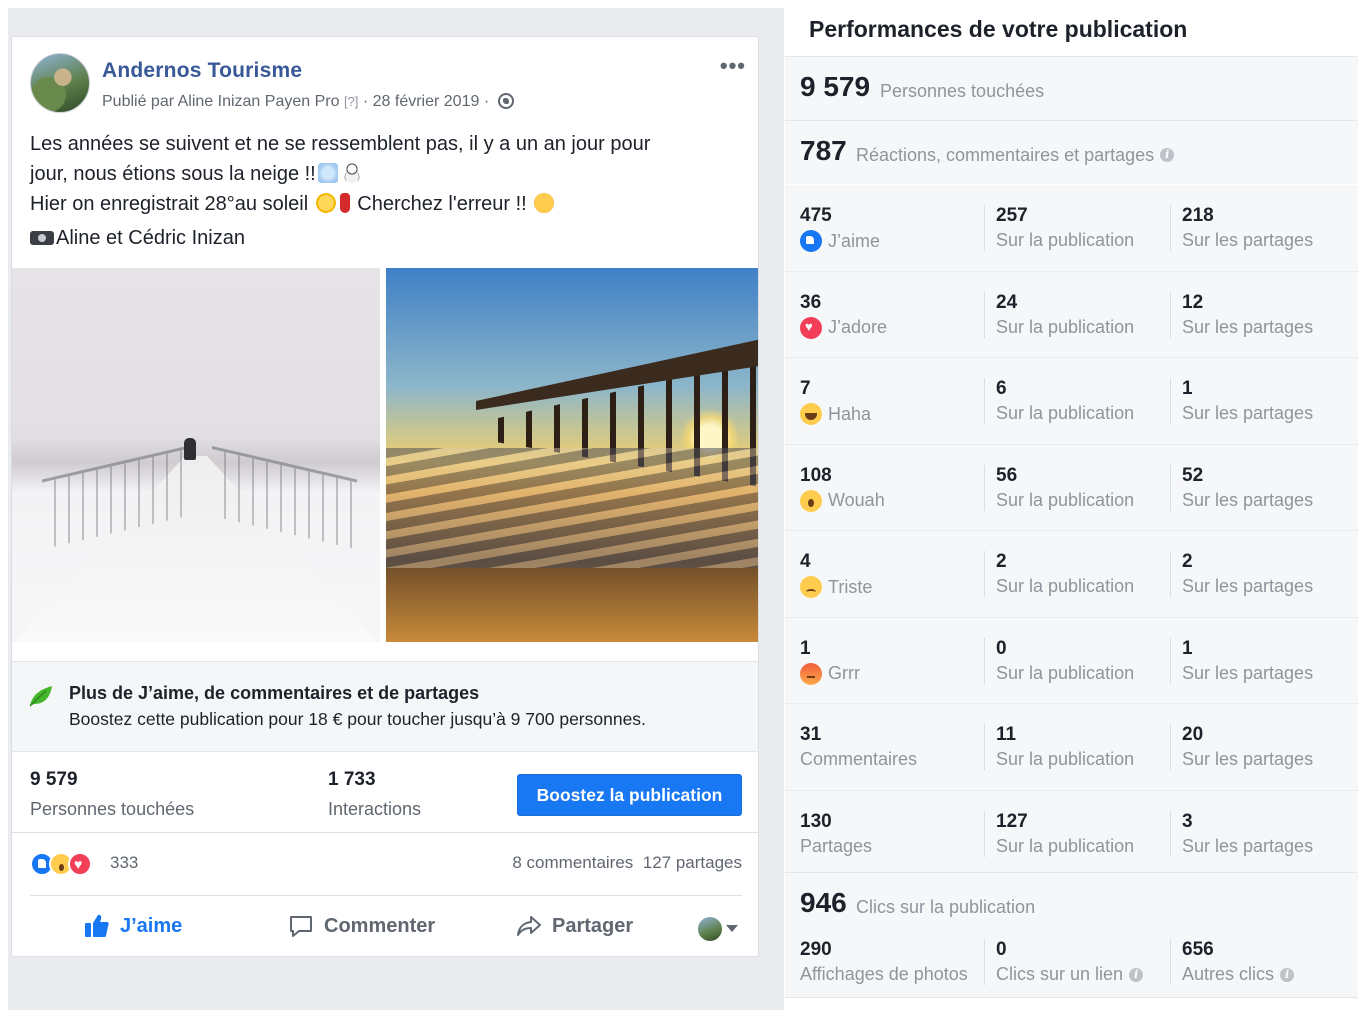 This screenshot has height=1010, width=1358. I want to click on published-by: Publié par Aline Inizan Payen Pro, so click(220, 101).